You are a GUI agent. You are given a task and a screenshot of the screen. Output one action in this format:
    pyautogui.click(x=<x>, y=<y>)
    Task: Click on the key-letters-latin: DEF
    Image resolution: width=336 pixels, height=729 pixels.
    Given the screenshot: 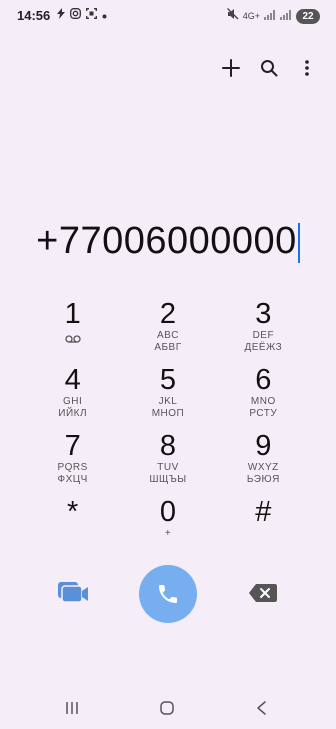 What is the action you would take?
    pyautogui.click(x=263, y=335)
    